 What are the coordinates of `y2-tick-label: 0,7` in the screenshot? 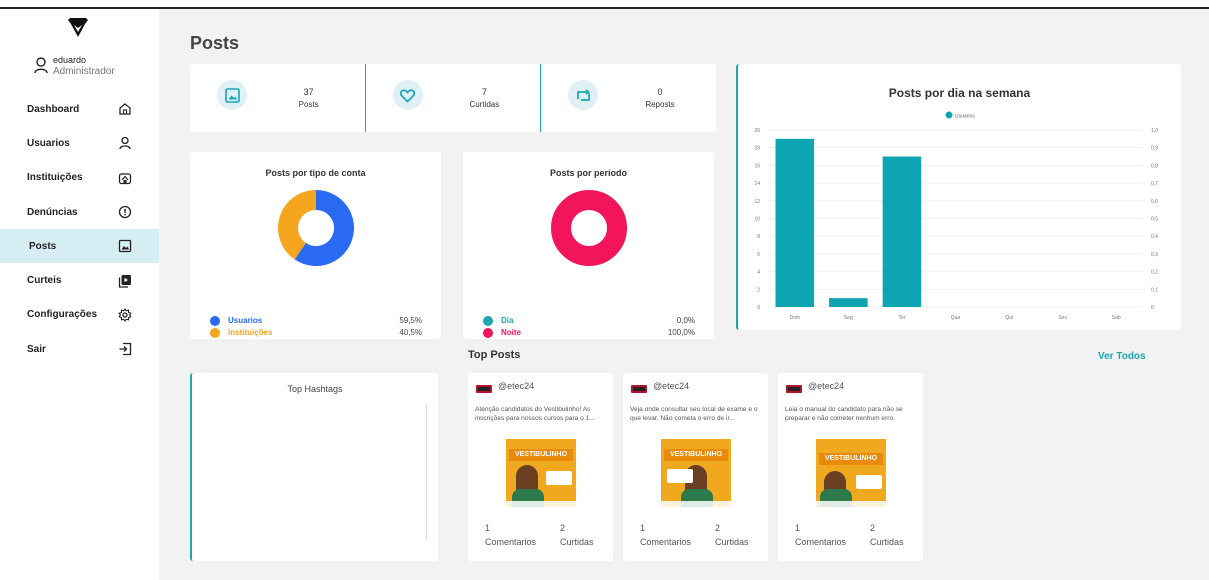 It's located at (1154, 184).